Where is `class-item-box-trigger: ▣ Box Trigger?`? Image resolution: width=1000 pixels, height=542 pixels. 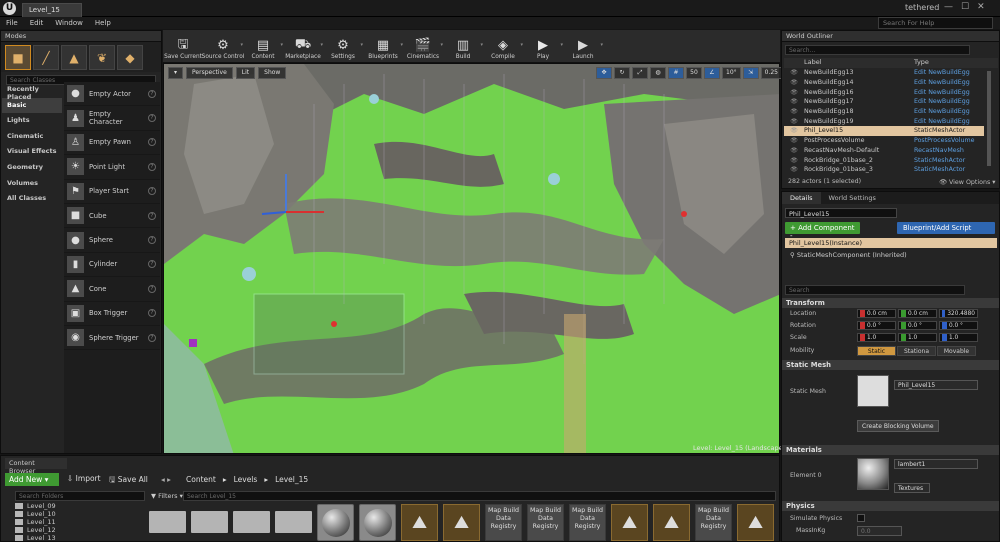 class-item-box-trigger: ▣ Box Trigger? is located at coordinates (112, 314).